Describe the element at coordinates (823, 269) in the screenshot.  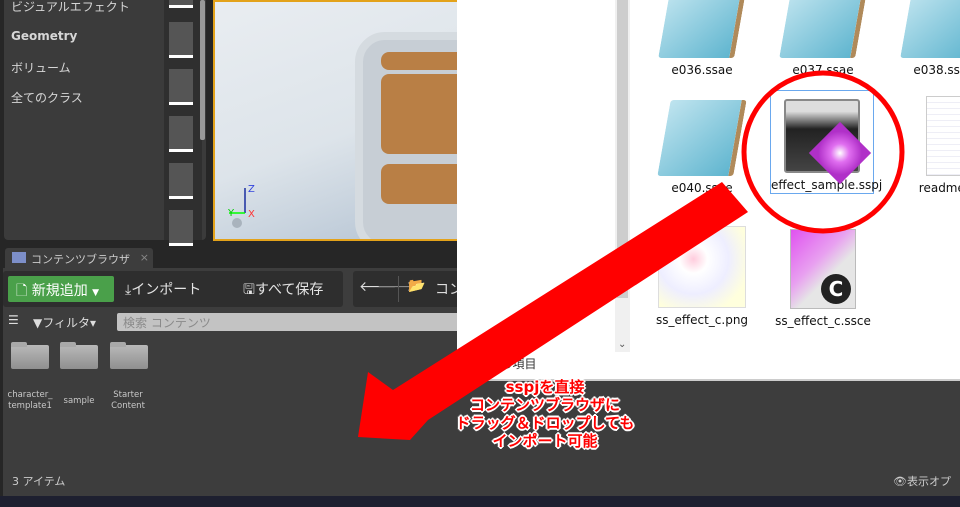
I see `ssce-icon: C` at that location.